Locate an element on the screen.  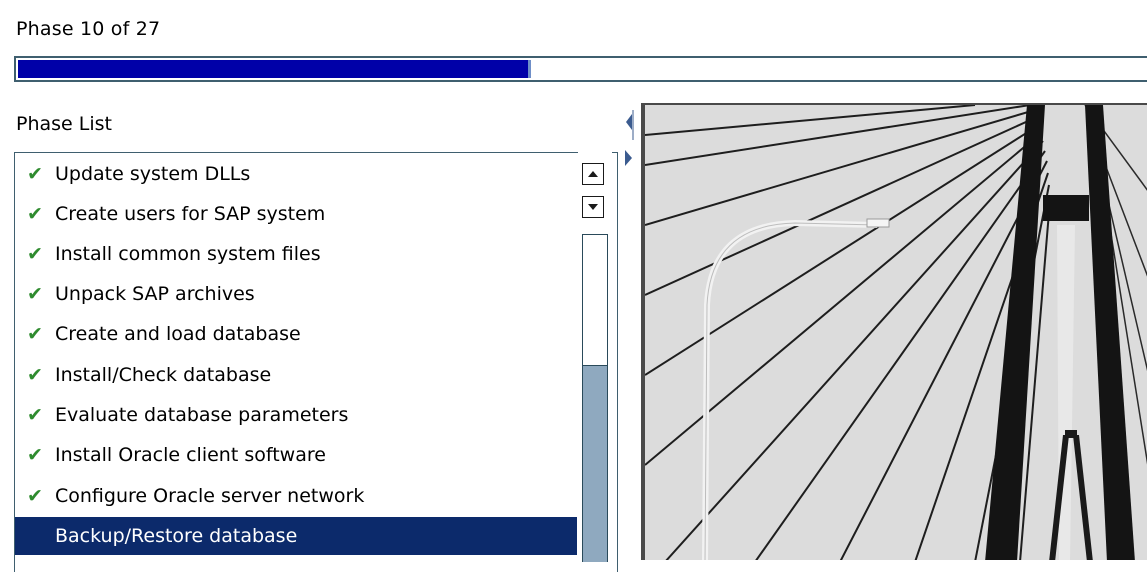
list-item-label: Create users for SAP system is located at coordinates (190, 214).